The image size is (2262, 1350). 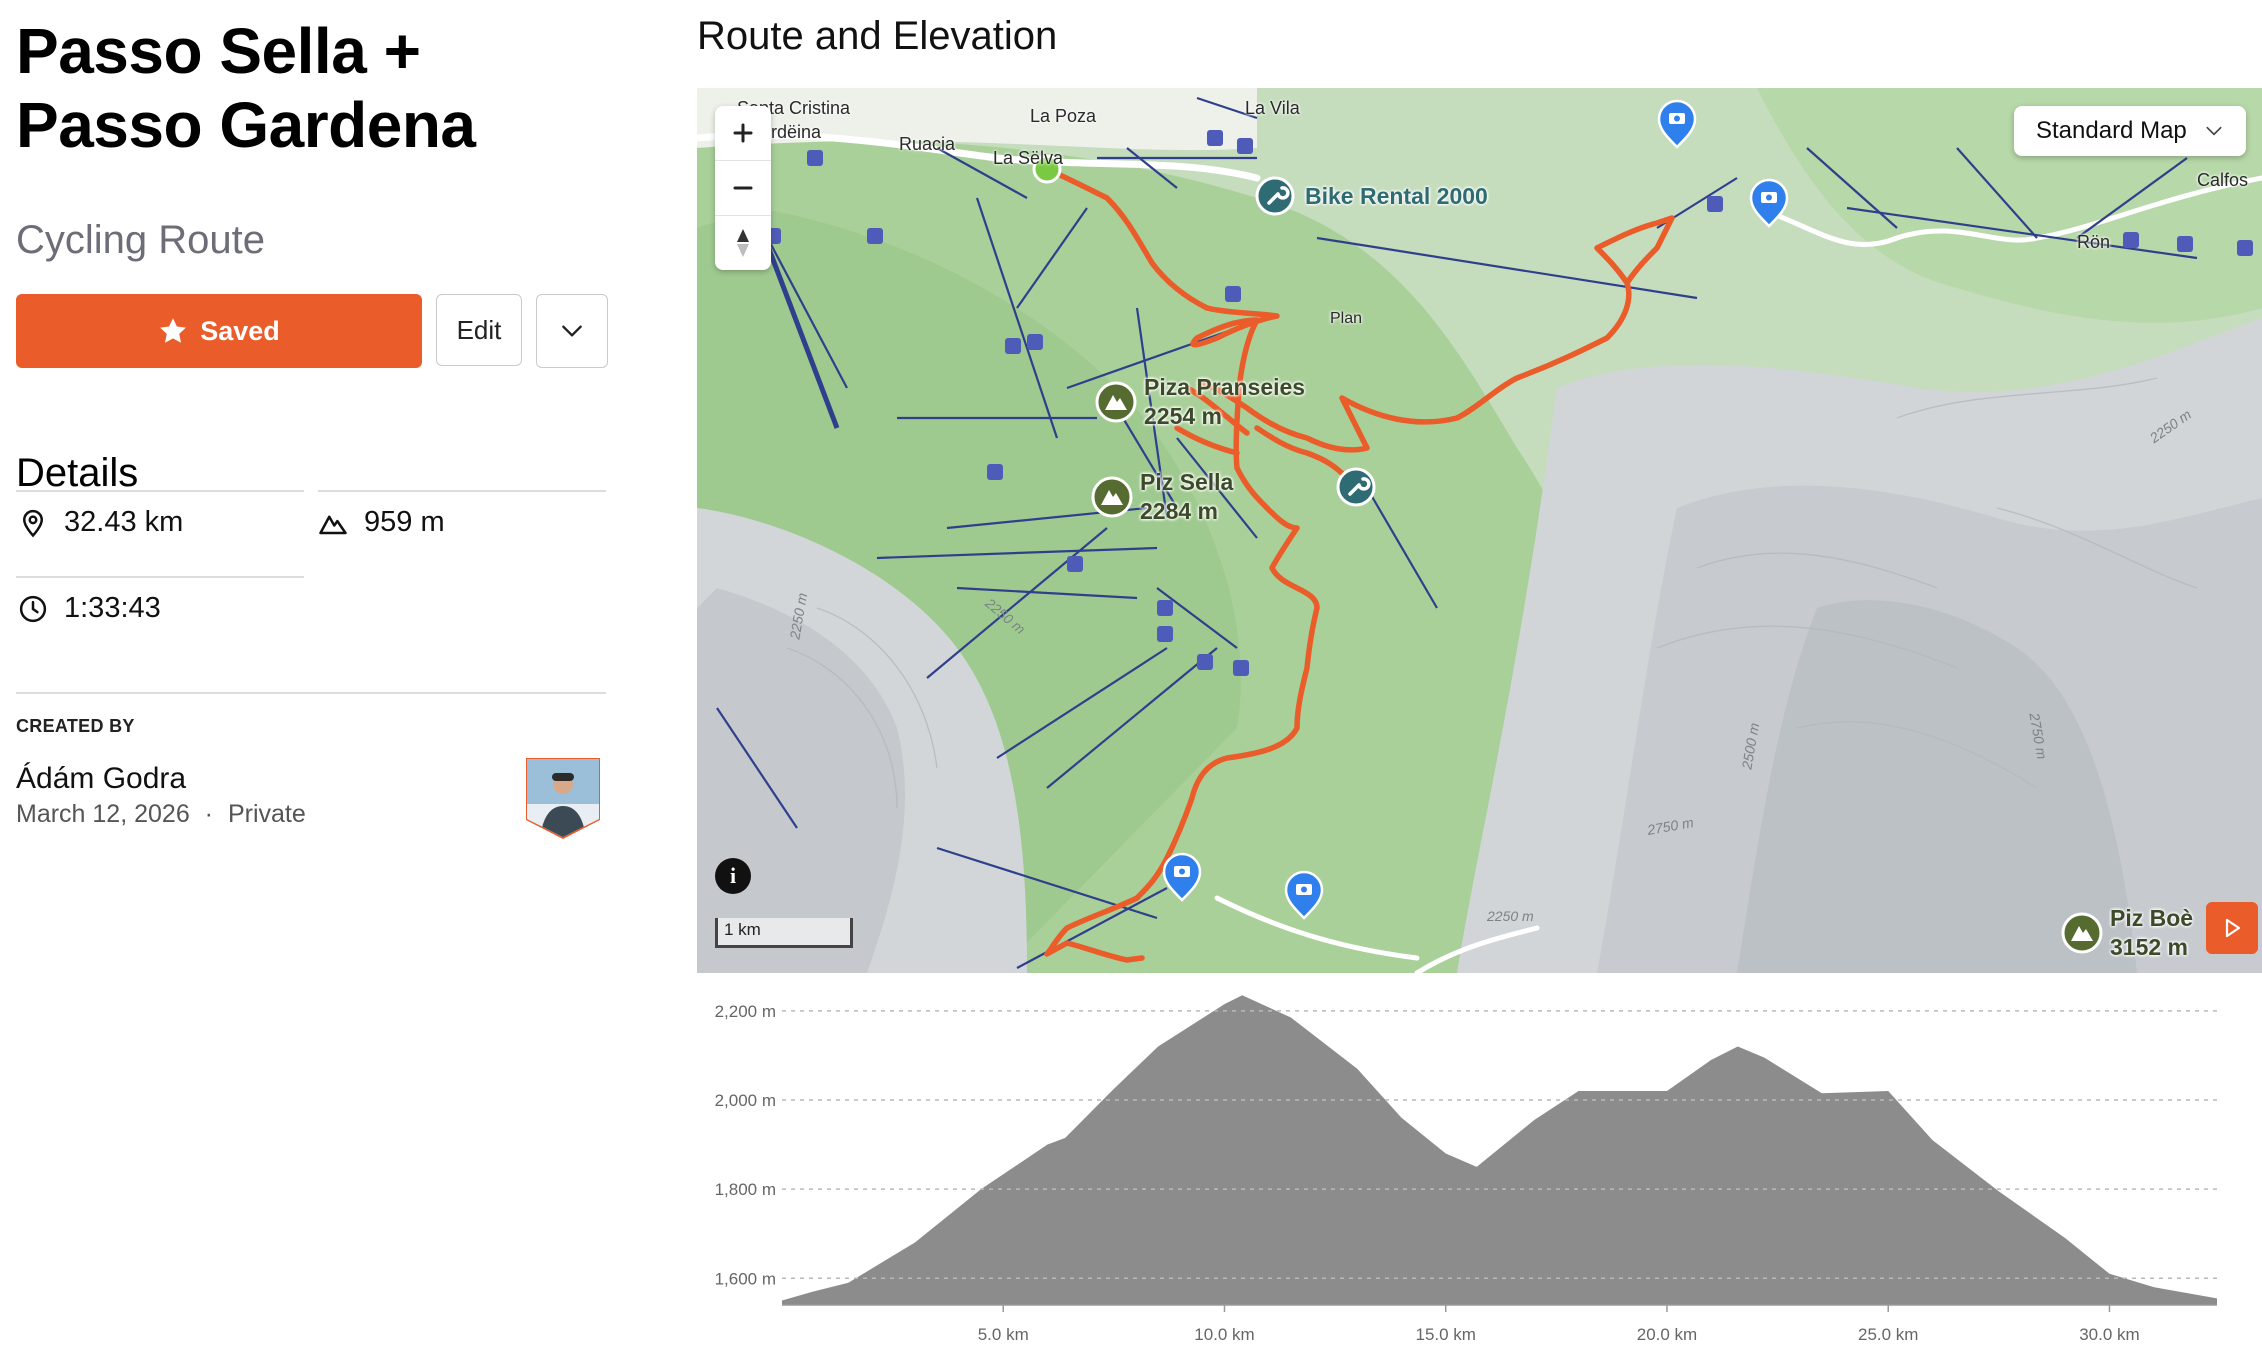 I want to click on distance-stat: 32.43 km, so click(x=100, y=522).